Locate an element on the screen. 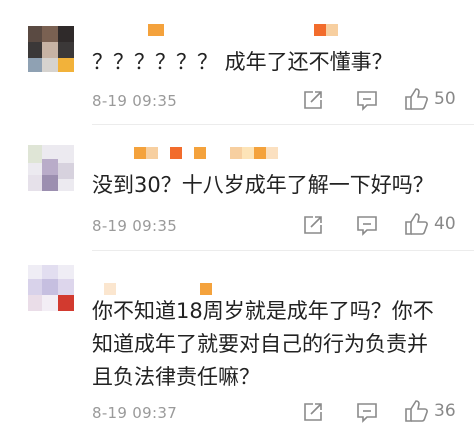 The width and height of the screenshot is (474, 431). comment-text-line: ？？？？？？ 成年了还不懂事？ is located at coordinates (242, 62).